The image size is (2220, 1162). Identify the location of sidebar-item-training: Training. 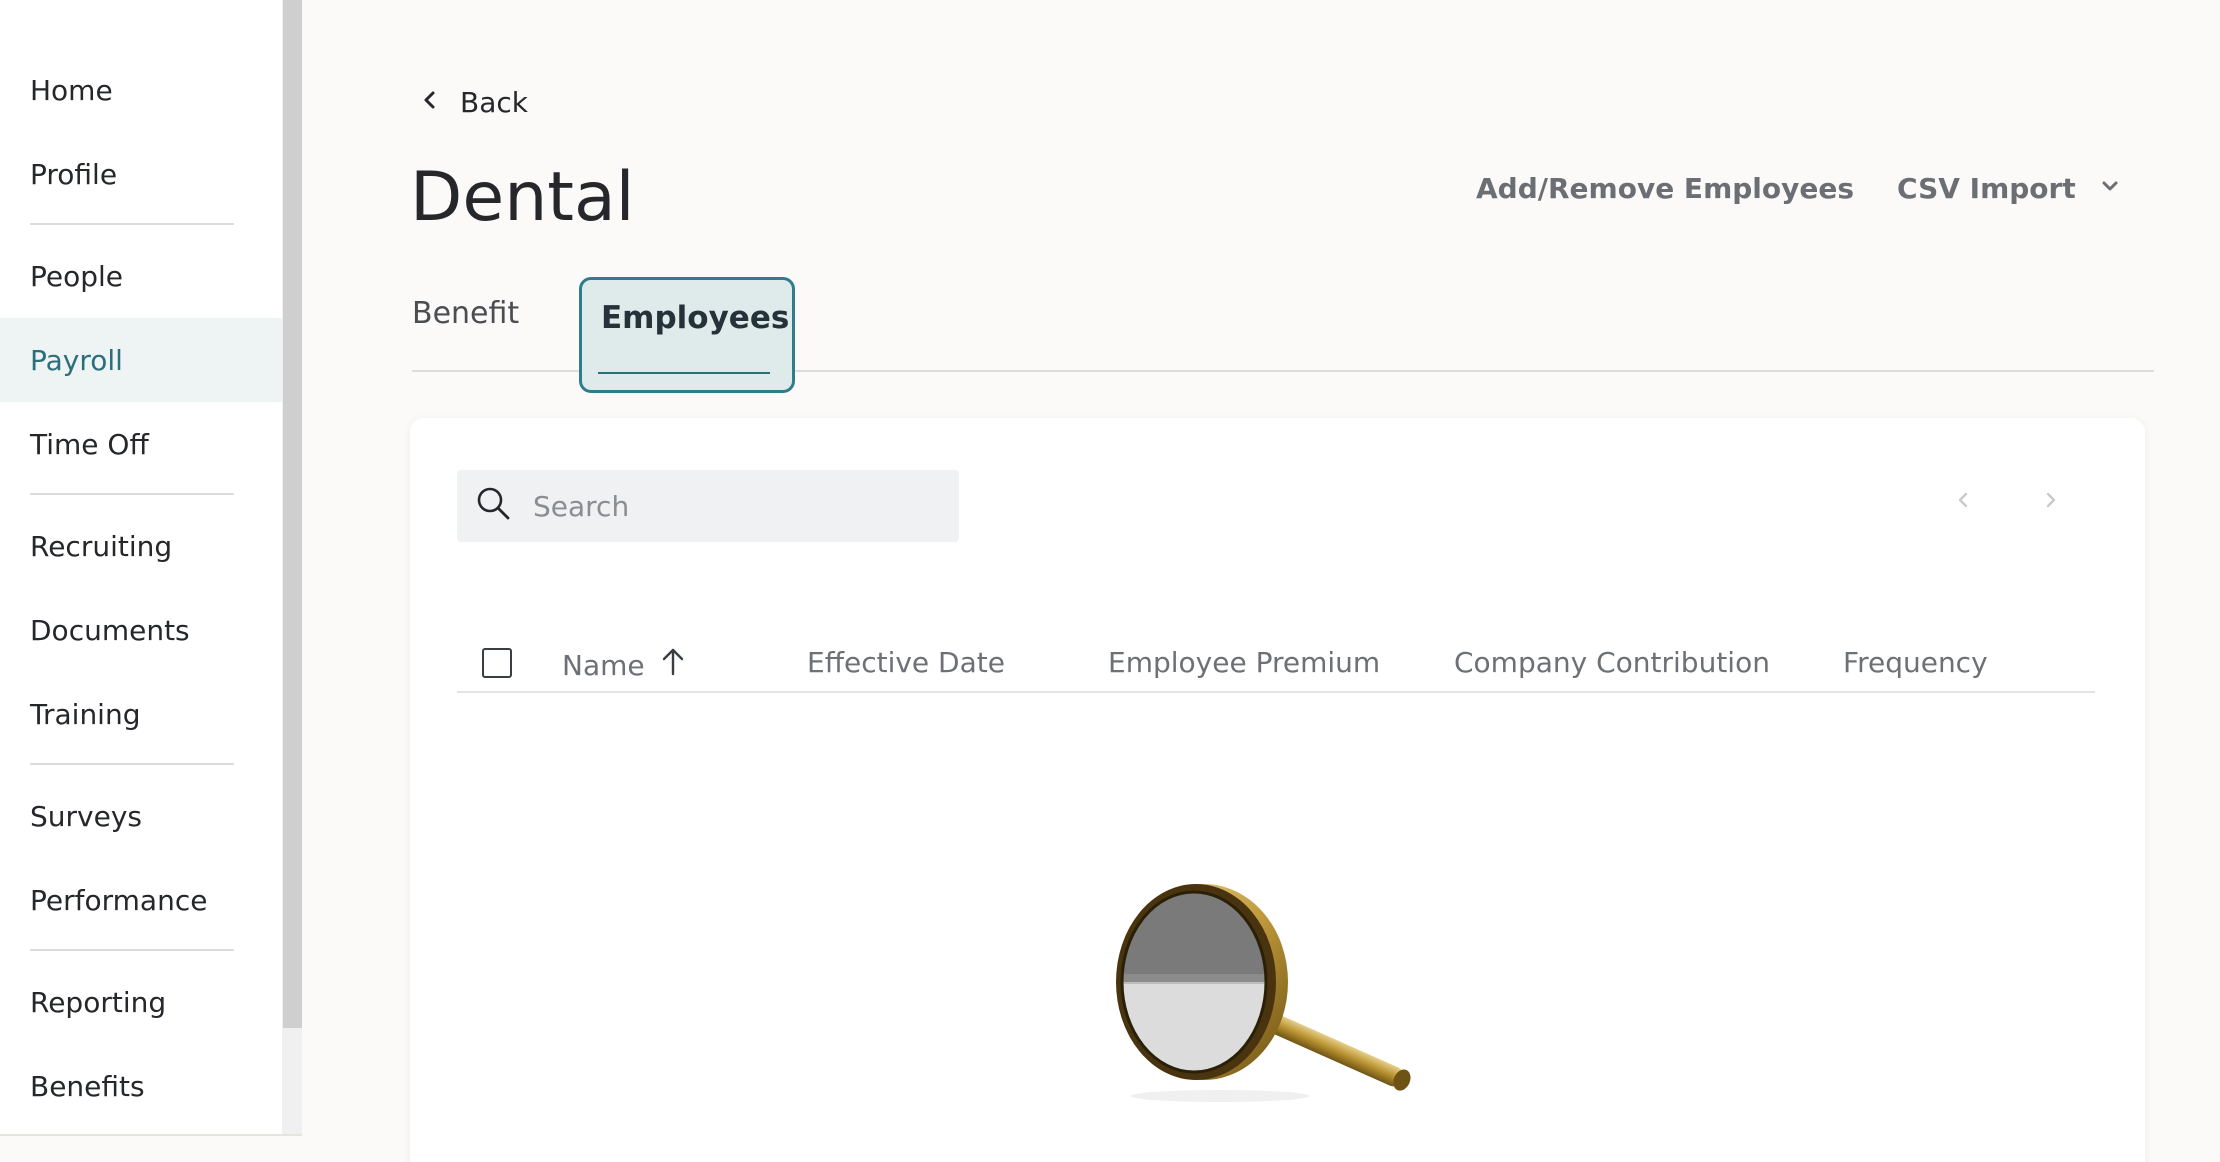
(141, 714).